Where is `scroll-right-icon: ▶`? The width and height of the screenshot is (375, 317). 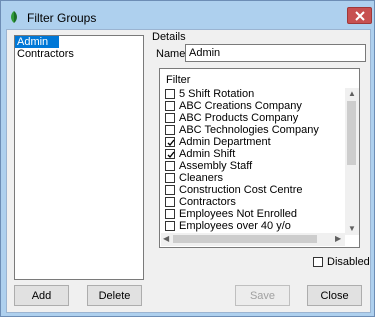 scroll-right-icon: ▶ is located at coordinates (338, 239).